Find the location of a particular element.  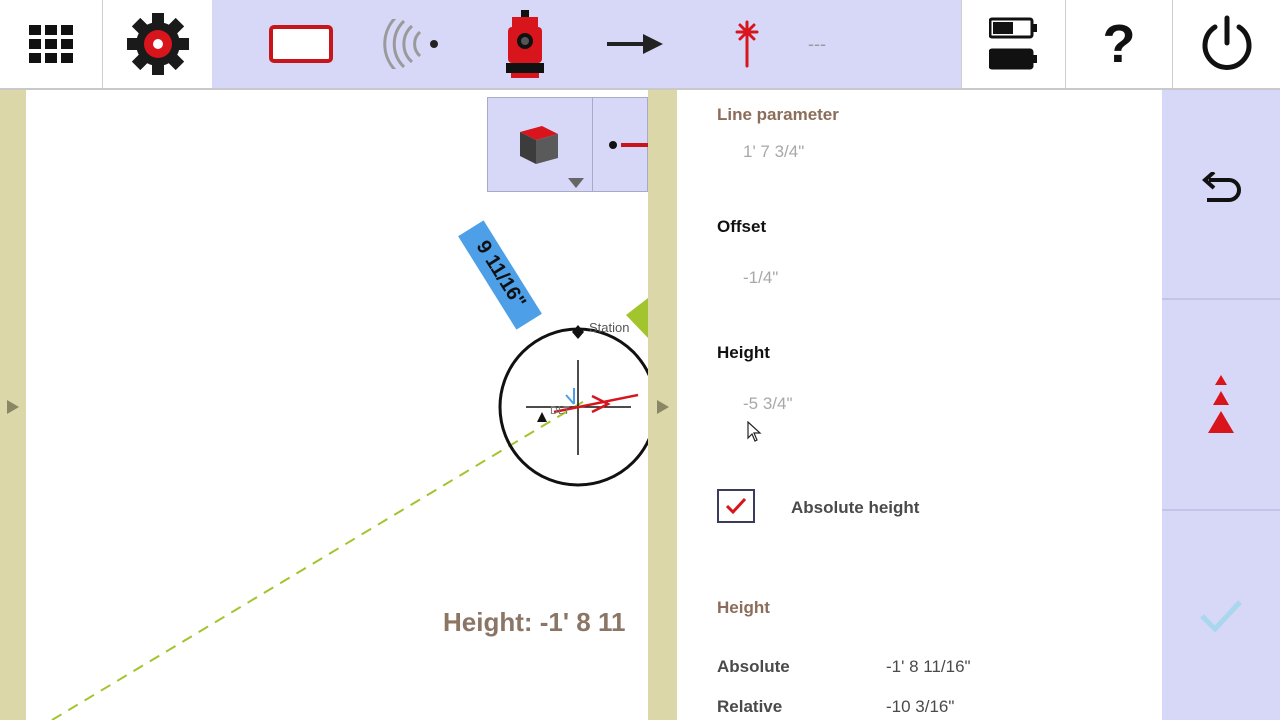

offset-label: Offset is located at coordinates (742, 226).